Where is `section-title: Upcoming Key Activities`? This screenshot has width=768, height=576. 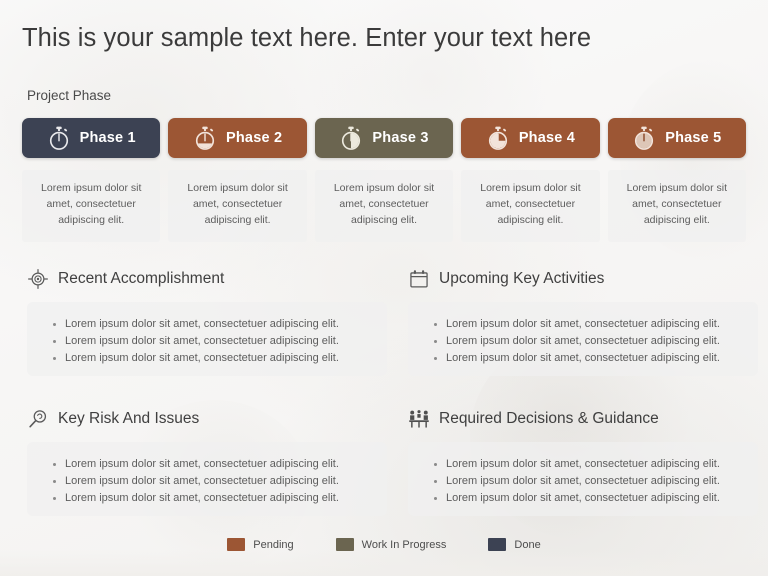
section-title: Upcoming Key Activities is located at coordinates (522, 278).